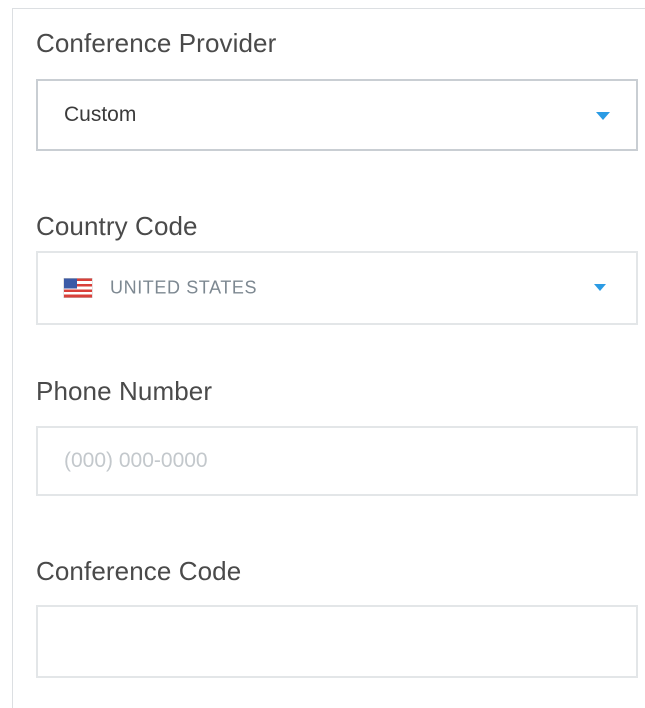 The height and width of the screenshot is (708, 645). What do you see at coordinates (139, 571) in the screenshot?
I see `conference-code-label: Conference Code` at bounding box center [139, 571].